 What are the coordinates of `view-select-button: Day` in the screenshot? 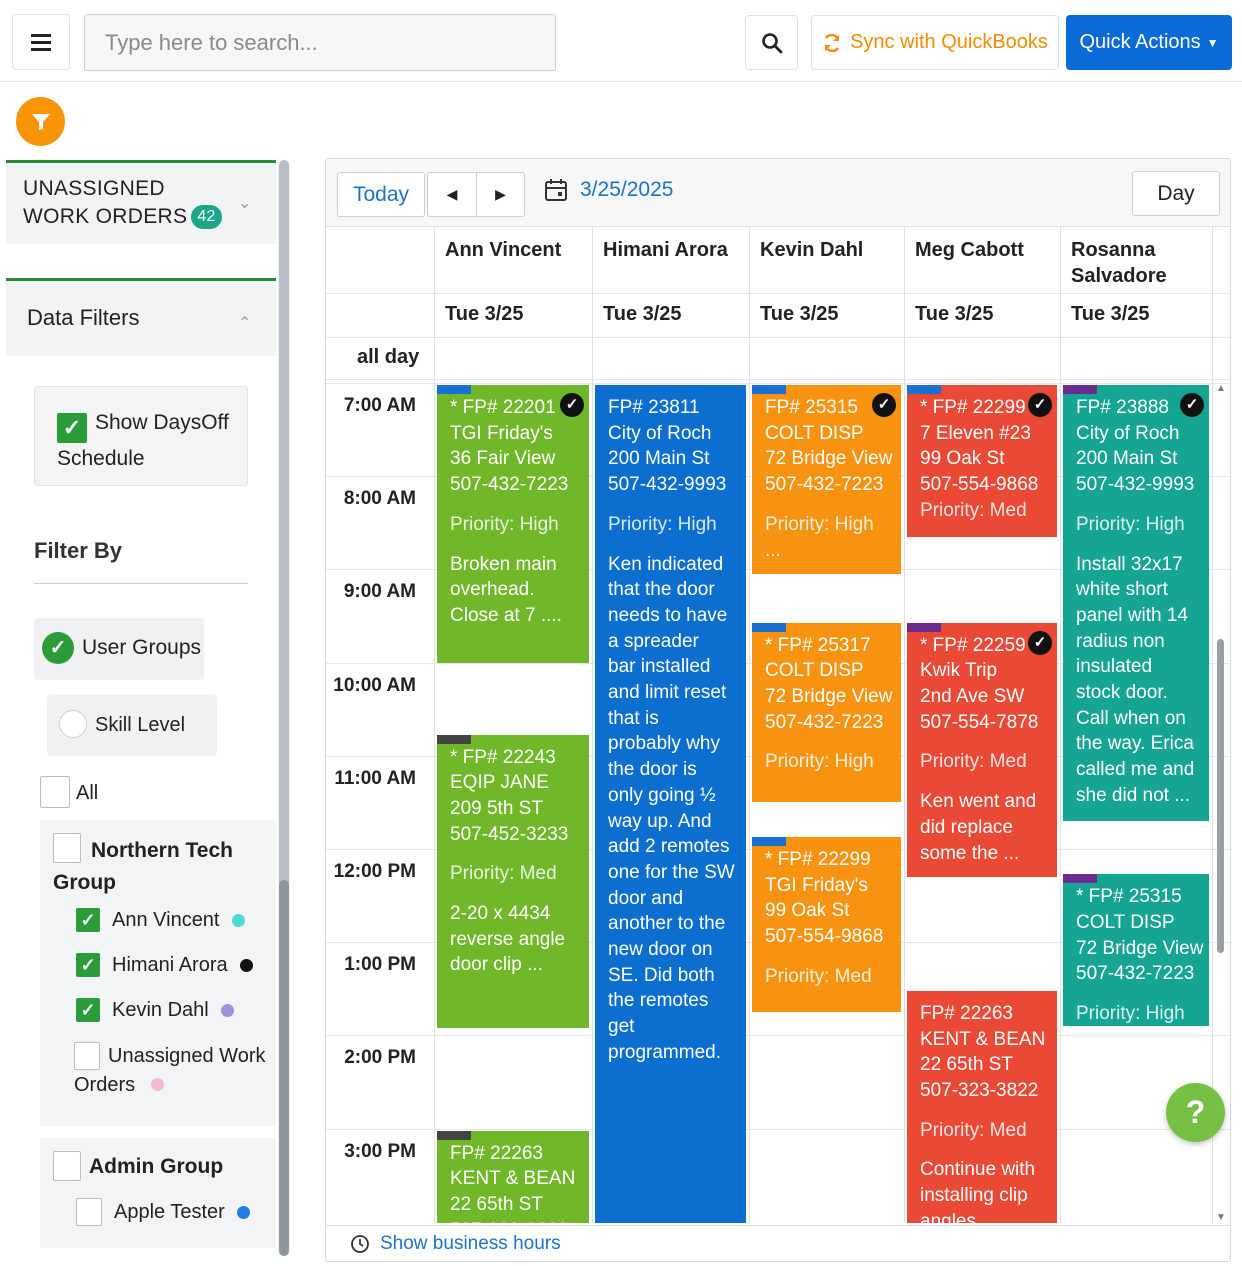 It's located at (1176, 193).